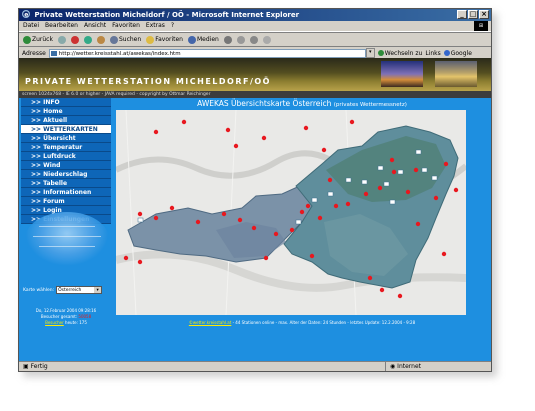 The height and width of the screenshot is (411, 535). Describe the element at coordinates (66, 156) in the screenshot. I see `nav-item: >> Luftdruck` at that location.